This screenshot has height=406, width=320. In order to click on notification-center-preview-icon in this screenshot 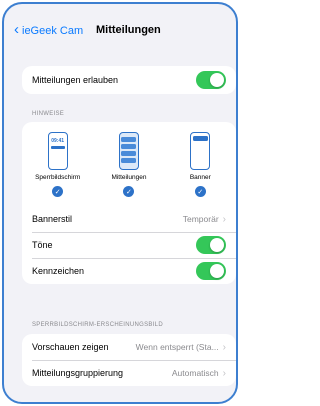, I will do `click(128, 151)`.